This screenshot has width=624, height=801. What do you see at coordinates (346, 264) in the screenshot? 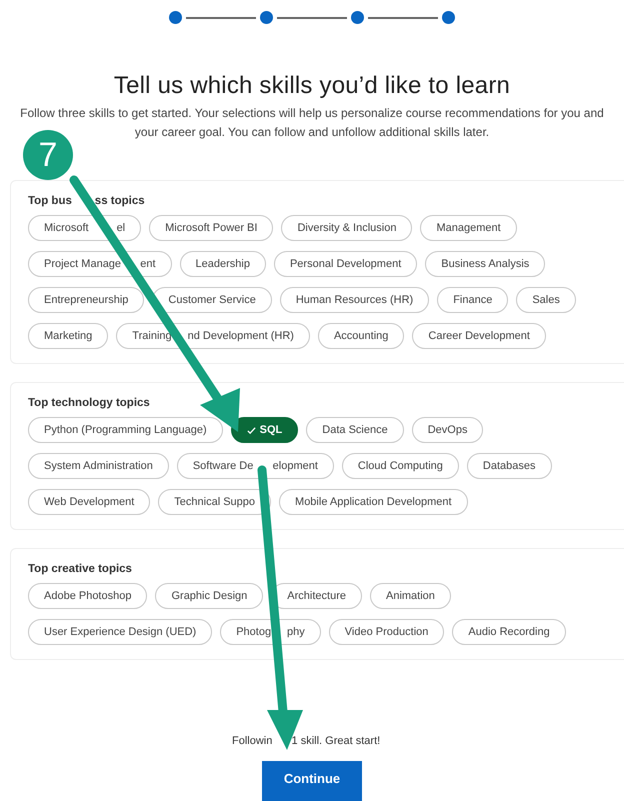
I see `skill-chip: Personal Development` at bounding box center [346, 264].